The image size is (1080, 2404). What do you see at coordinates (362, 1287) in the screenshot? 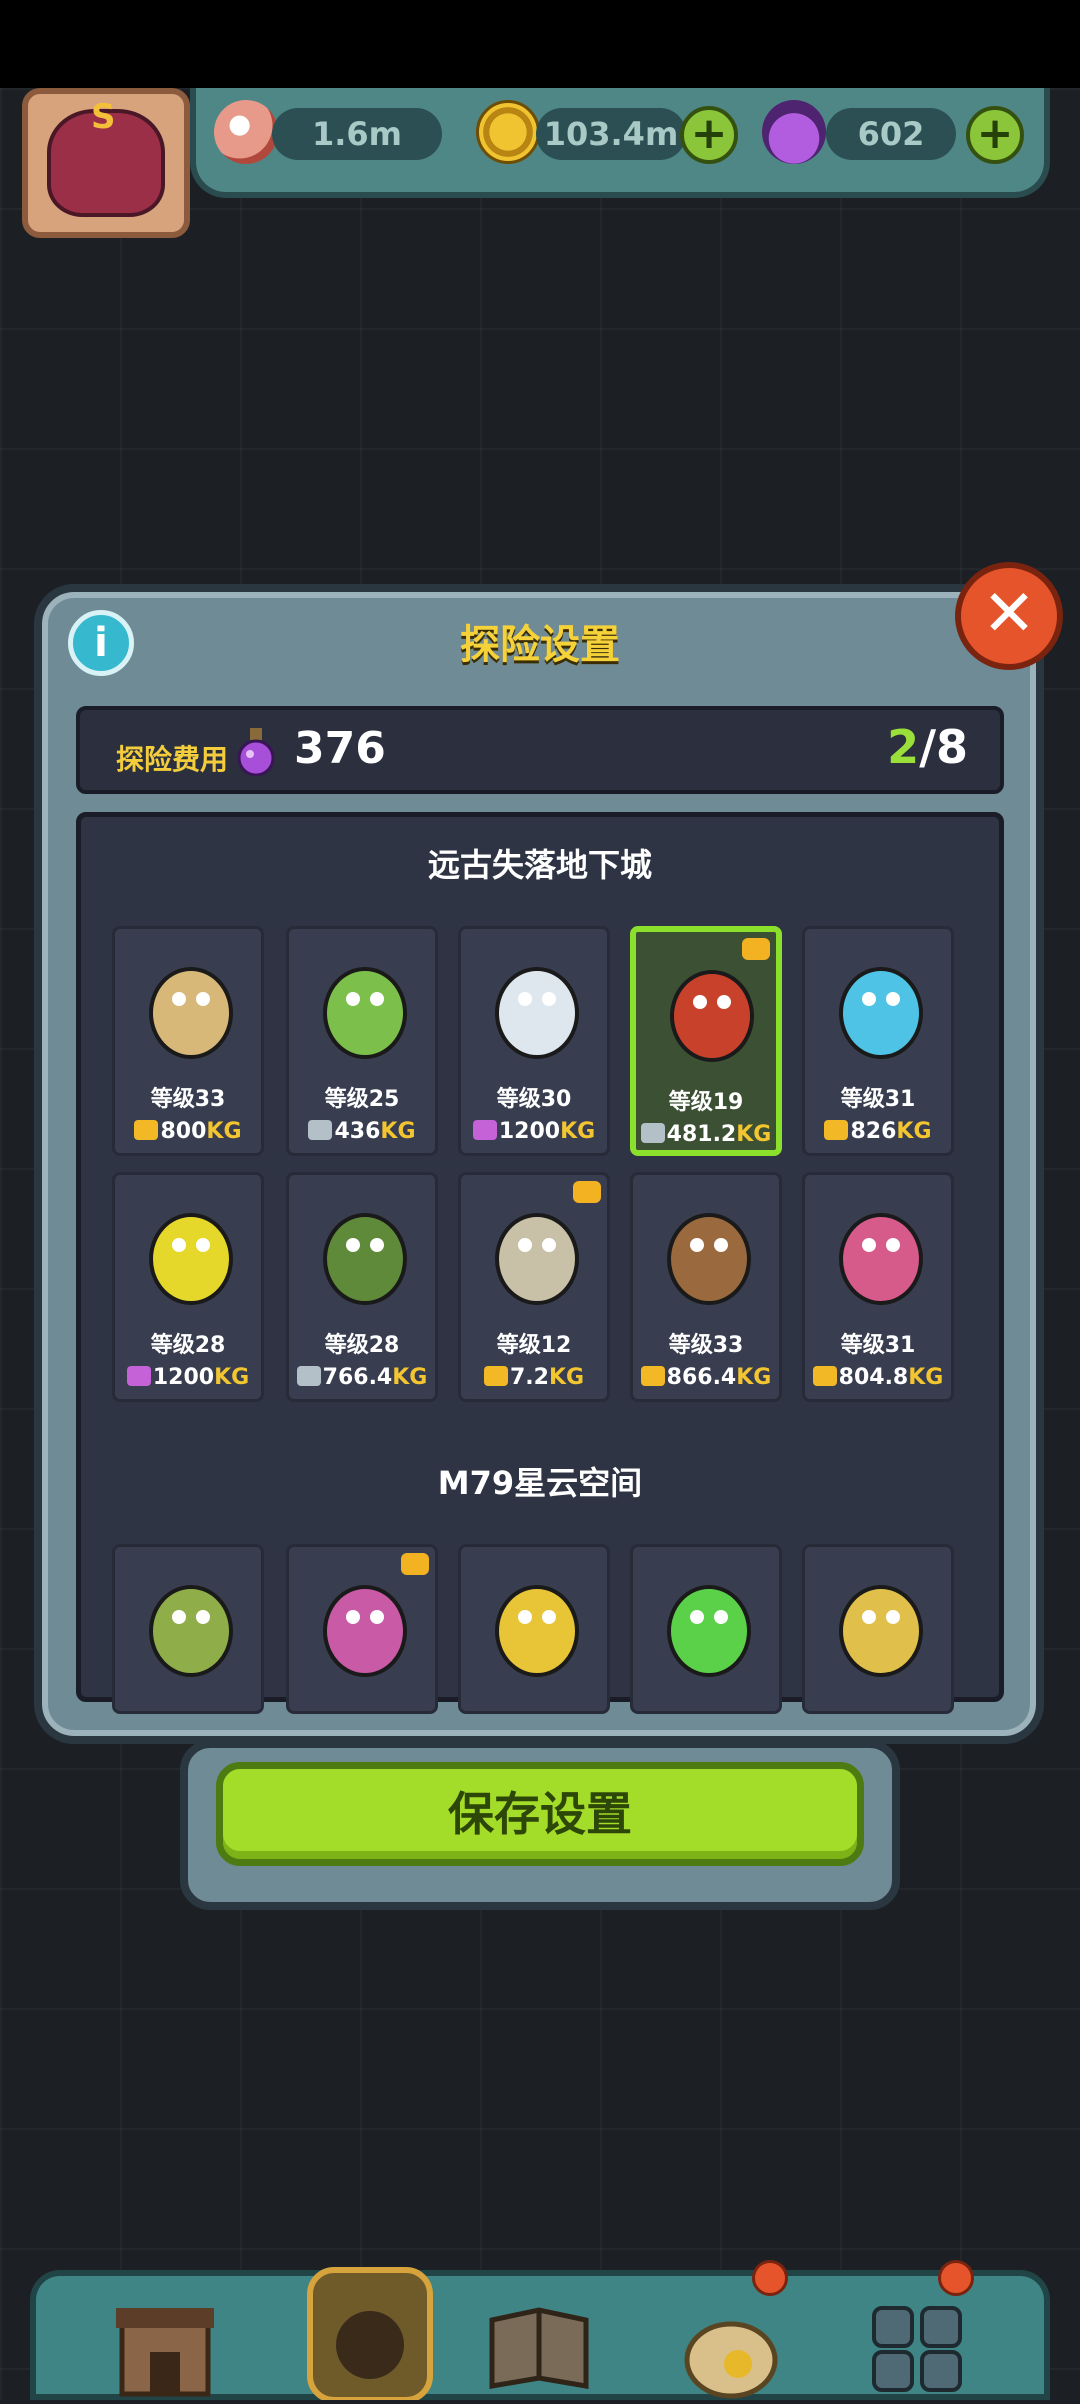
I see `monster-card: 等级28 766.4KG` at bounding box center [362, 1287].